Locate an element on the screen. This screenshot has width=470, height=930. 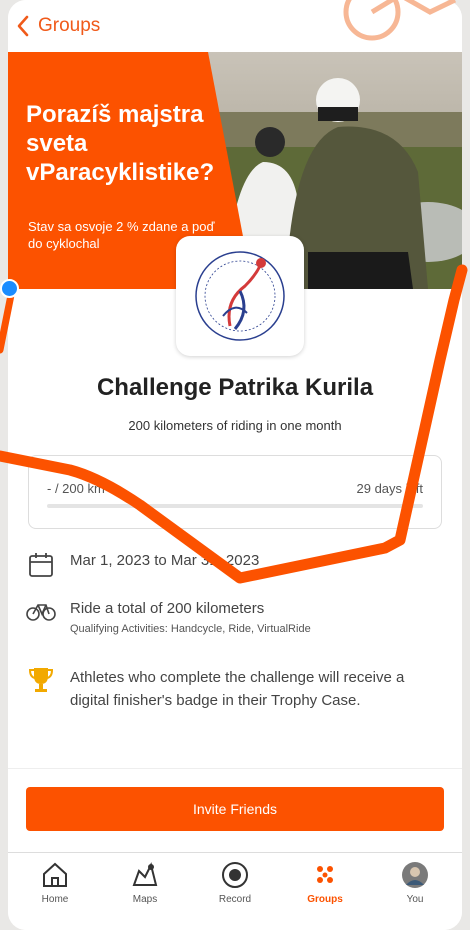
club-logo is located at coordinates (240, 296).